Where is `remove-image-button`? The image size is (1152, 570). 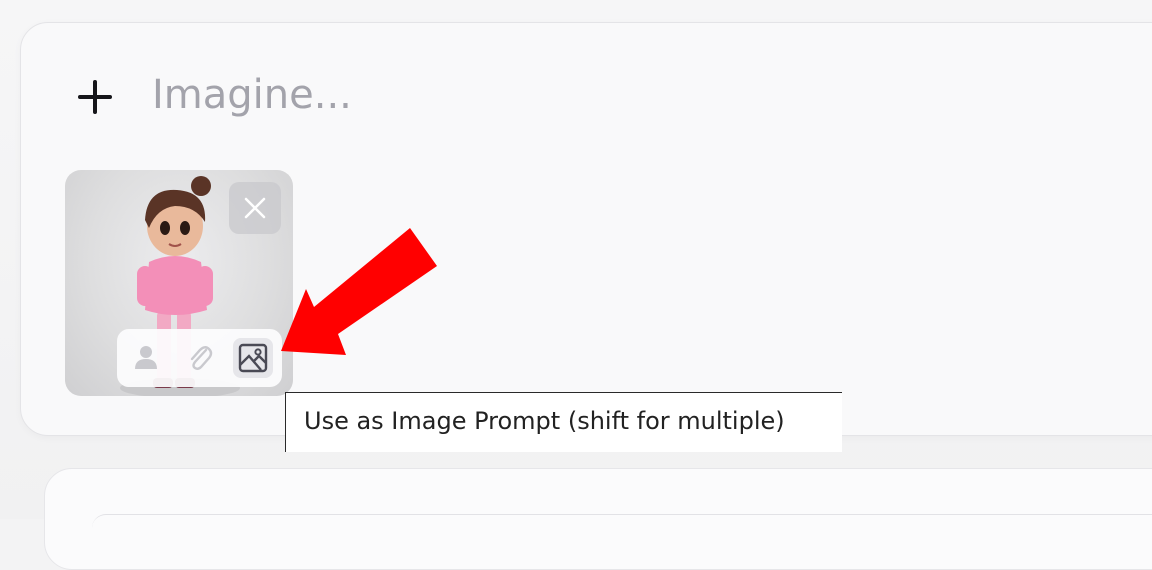 remove-image-button is located at coordinates (255, 208).